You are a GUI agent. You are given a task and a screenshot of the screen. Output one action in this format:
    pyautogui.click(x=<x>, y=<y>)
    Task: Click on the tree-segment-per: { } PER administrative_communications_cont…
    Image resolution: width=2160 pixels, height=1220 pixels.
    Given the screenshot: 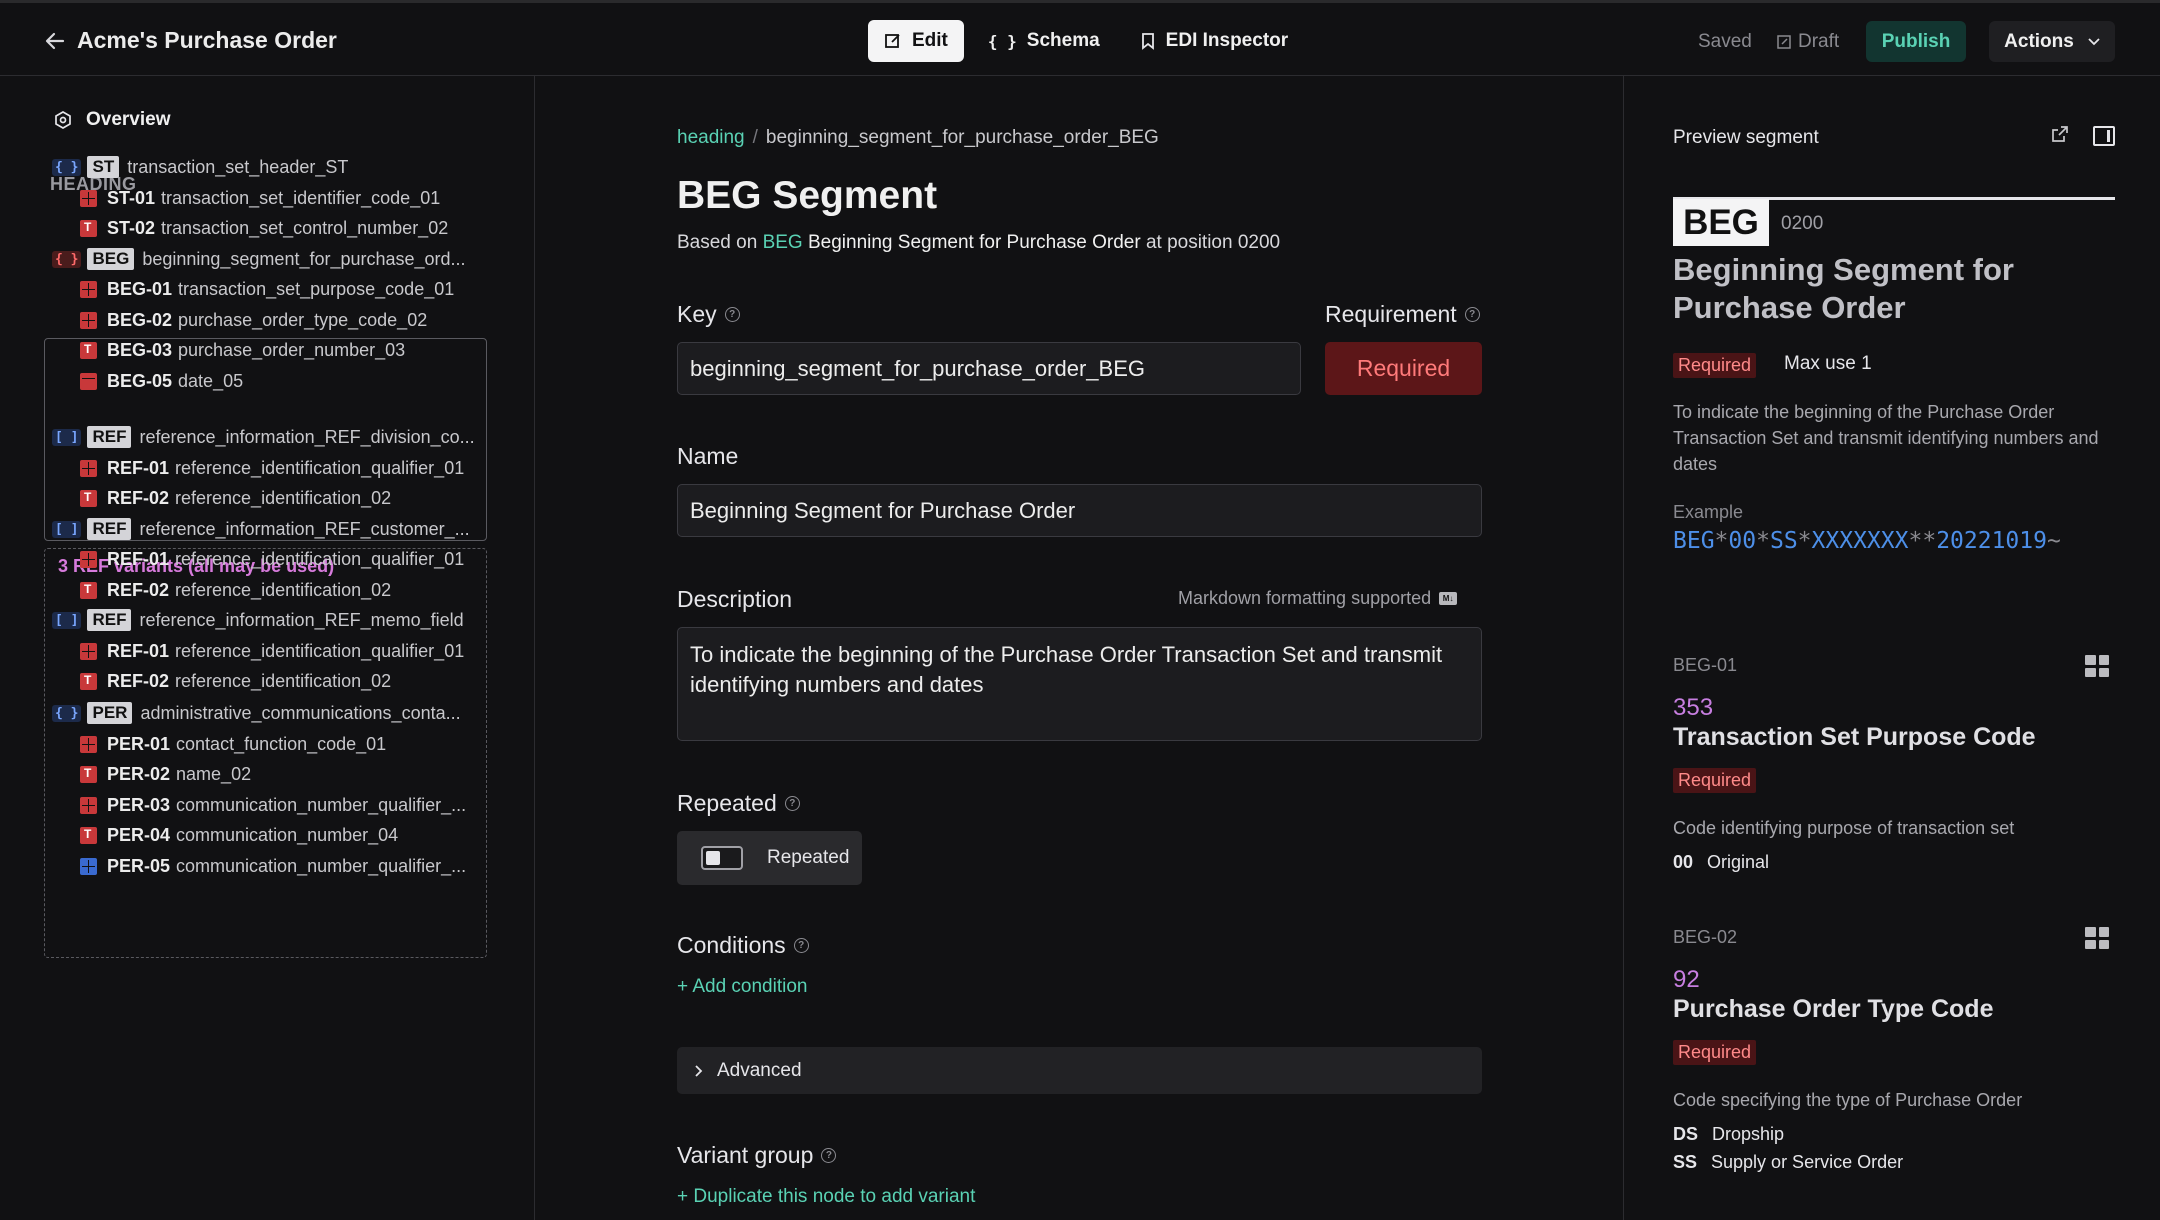 What is the action you would take?
    pyautogui.click(x=256, y=713)
    